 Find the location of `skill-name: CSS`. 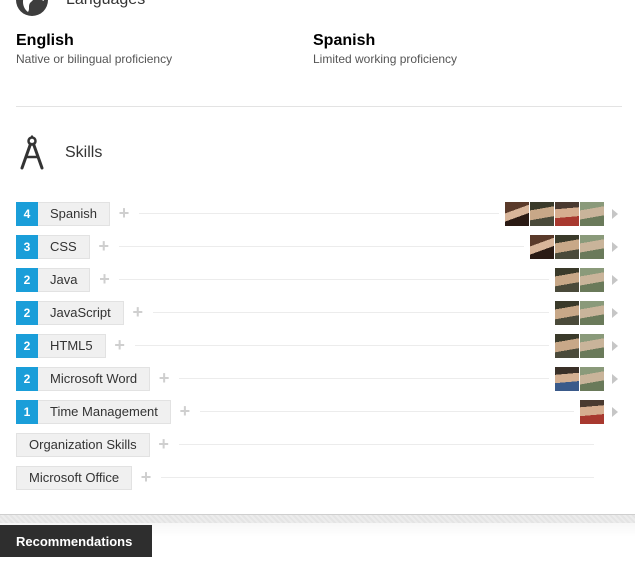

skill-name: CSS is located at coordinates (64, 246).